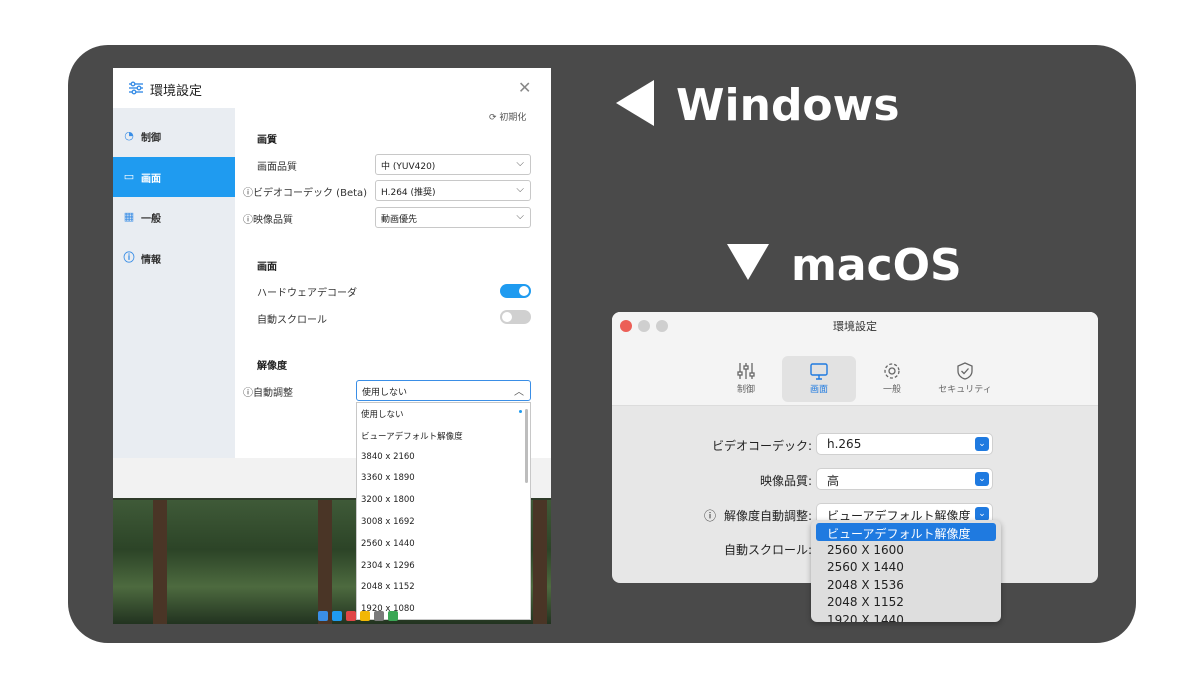 This screenshot has height=675, width=1200. Describe the element at coordinates (513, 118) in the screenshot. I see `reset-label: 初期化` at that location.